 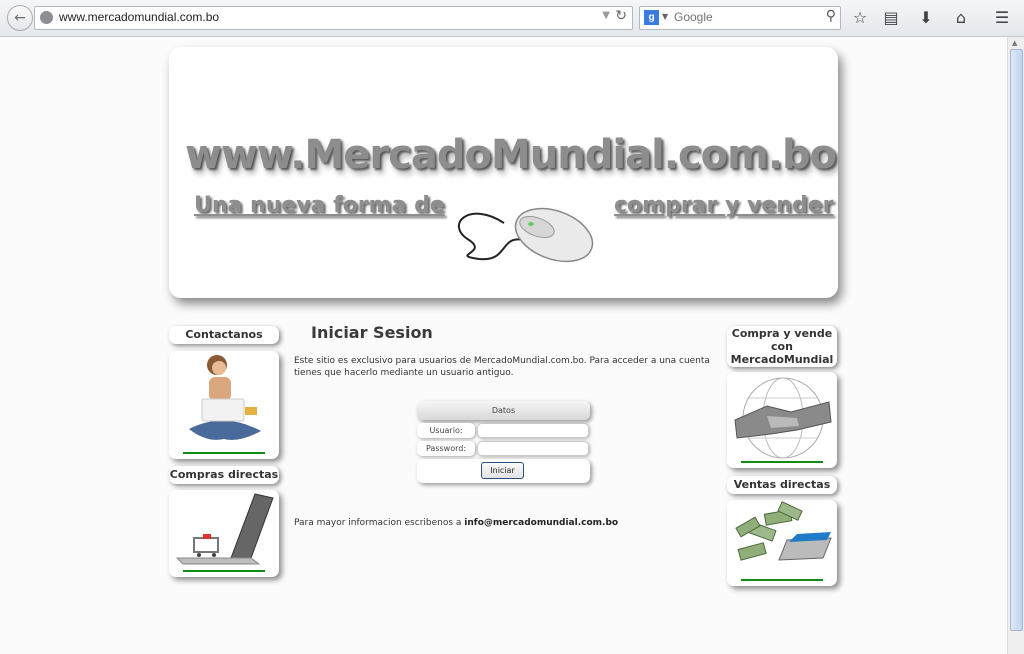 I want to click on buy-sell-label-line1: Compra y vende, so click(x=782, y=333).